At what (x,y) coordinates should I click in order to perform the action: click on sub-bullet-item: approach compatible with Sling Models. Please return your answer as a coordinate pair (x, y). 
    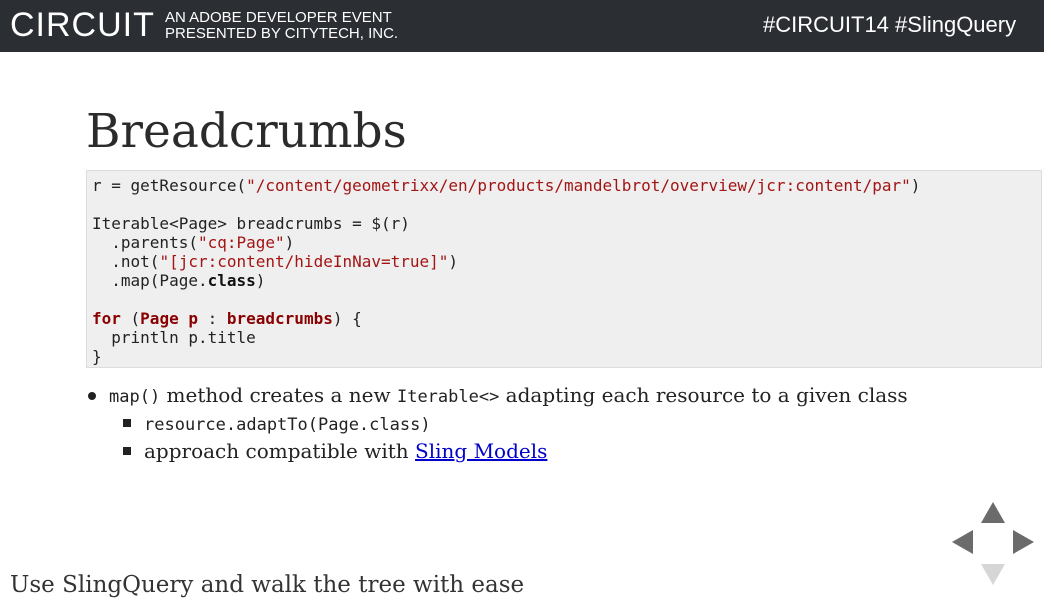
    Looking at the image, I should click on (498, 451).